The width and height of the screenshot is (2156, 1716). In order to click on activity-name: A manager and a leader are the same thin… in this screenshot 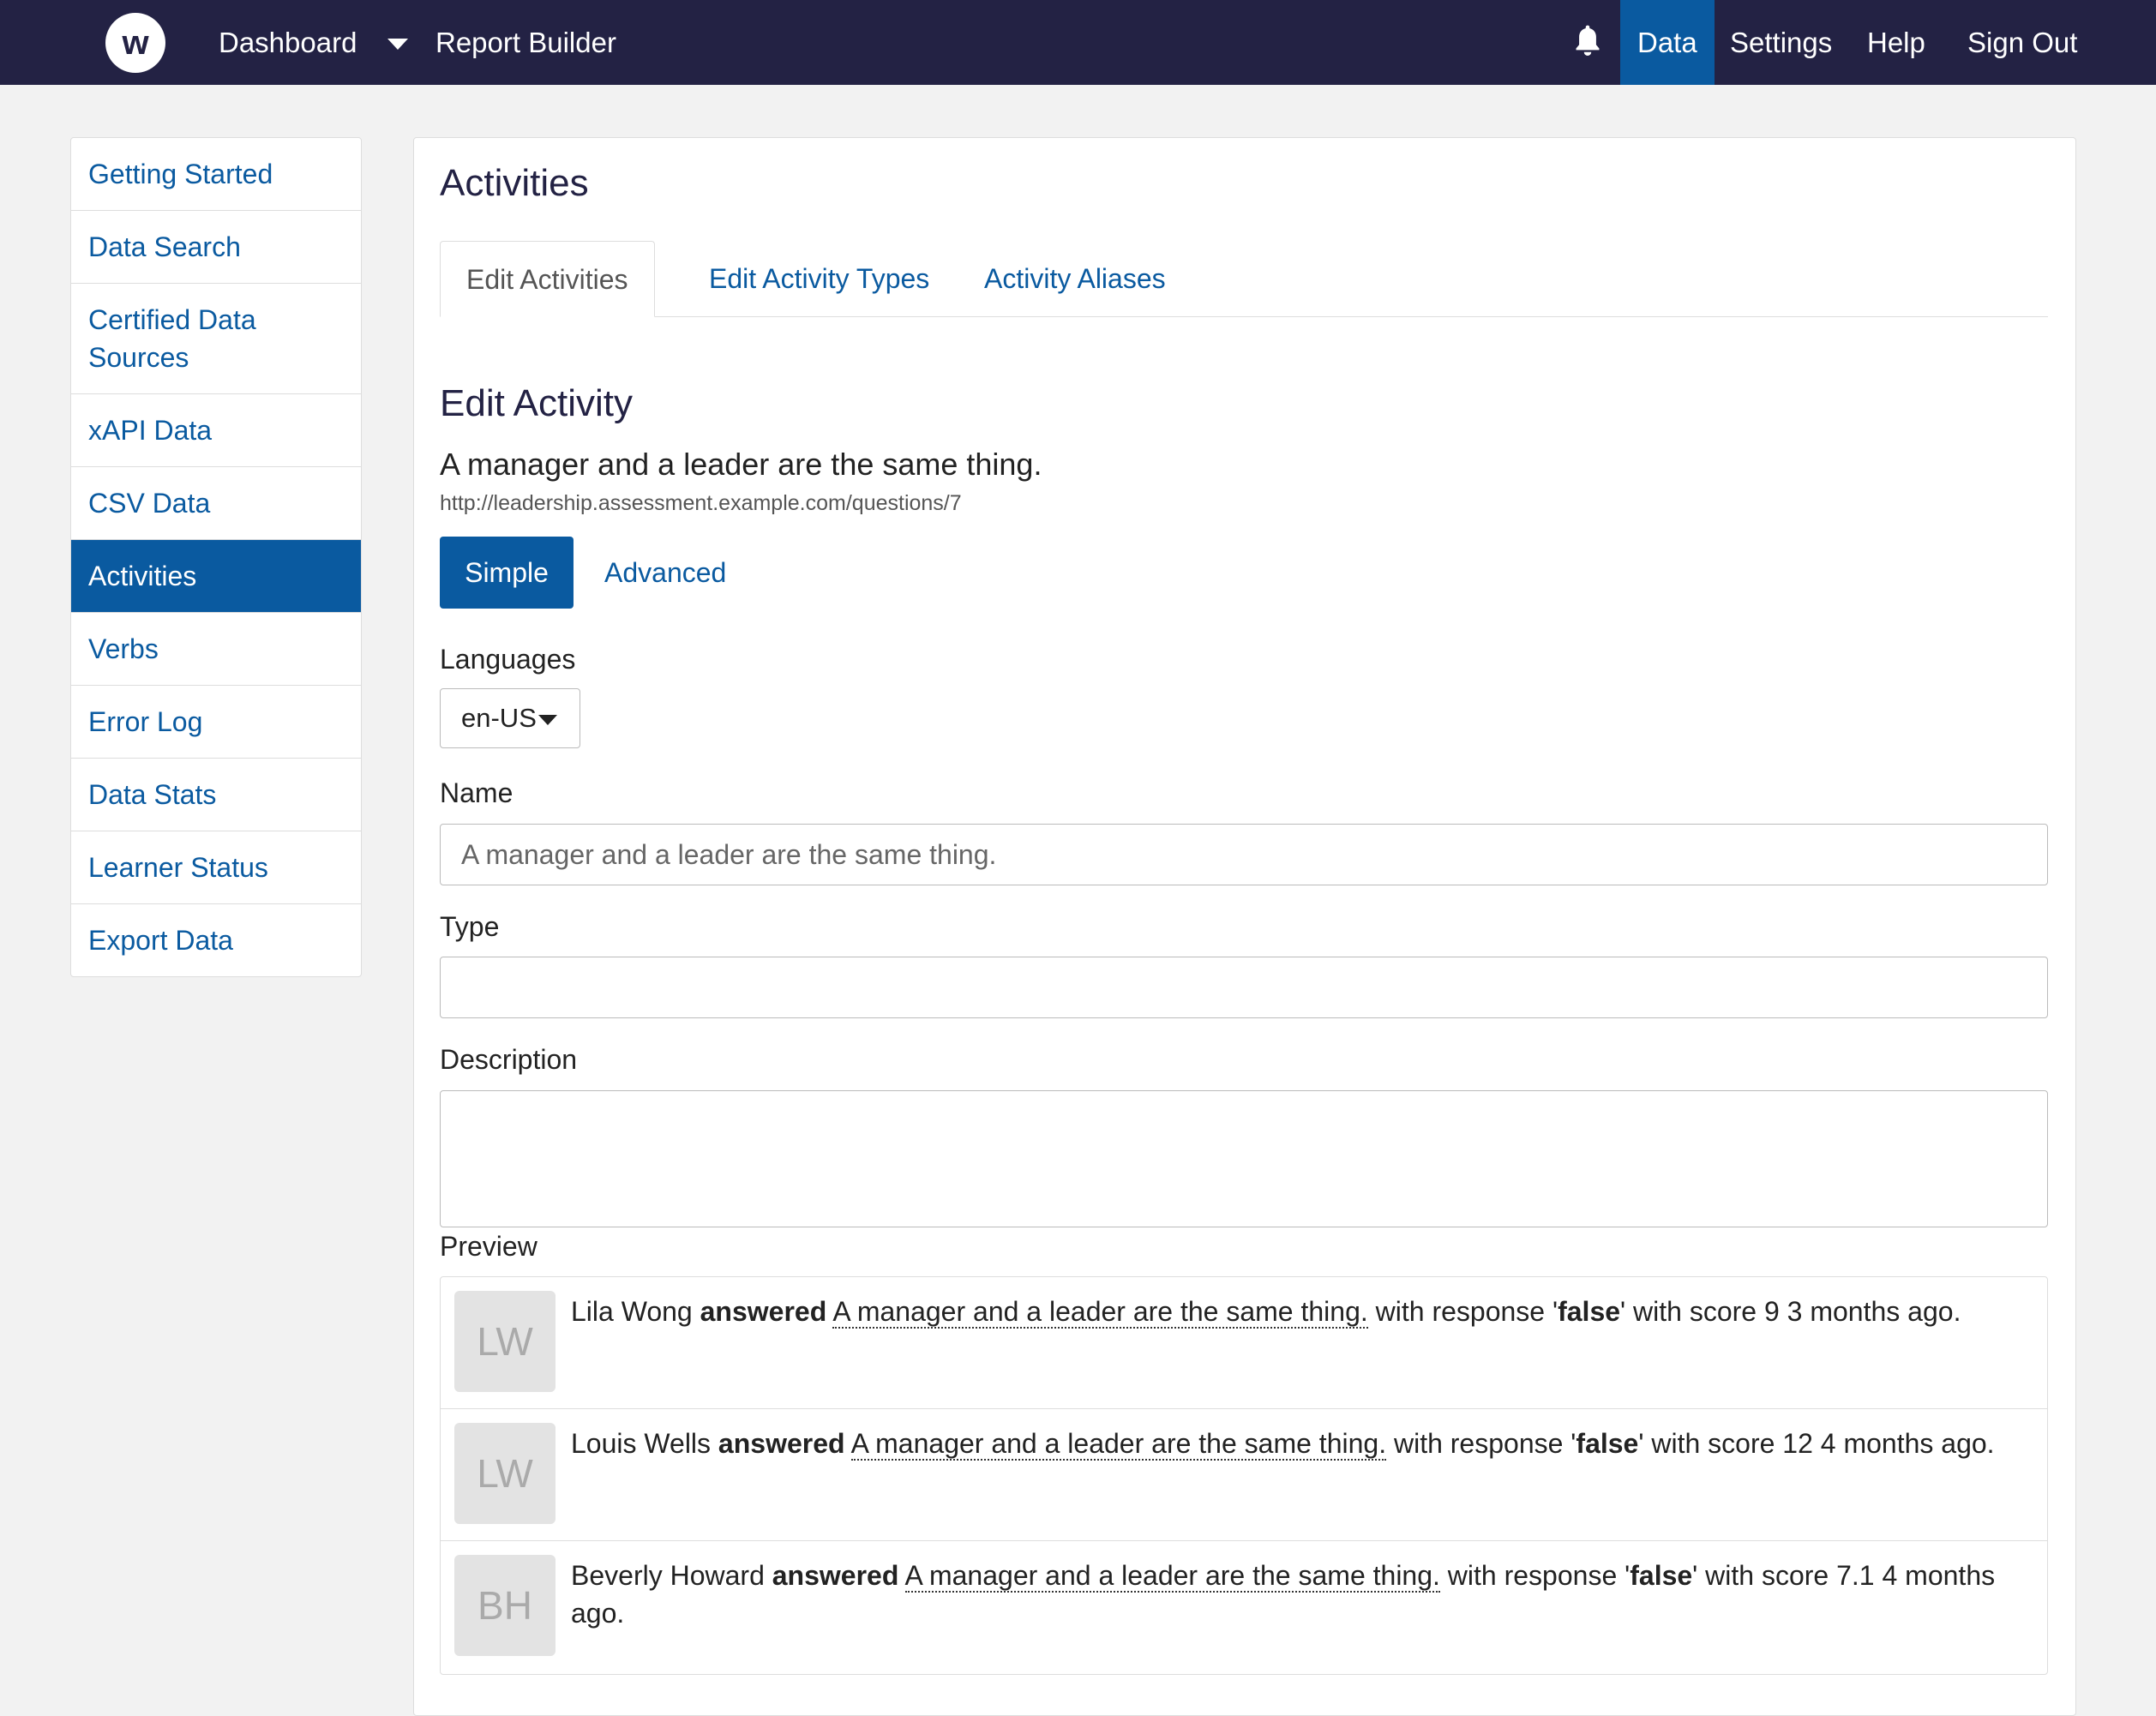, I will do `click(741, 465)`.